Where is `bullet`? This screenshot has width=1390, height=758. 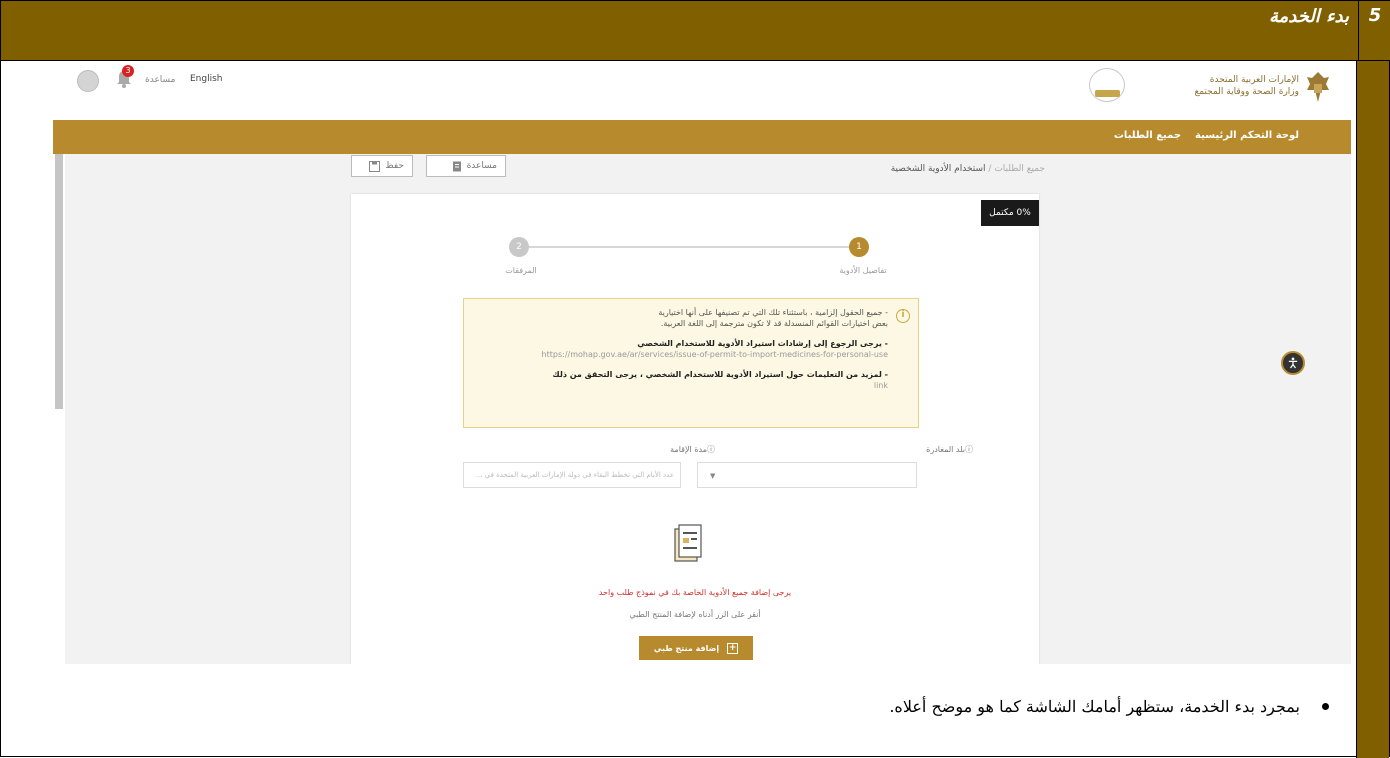 bullet is located at coordinates (1325, 706).